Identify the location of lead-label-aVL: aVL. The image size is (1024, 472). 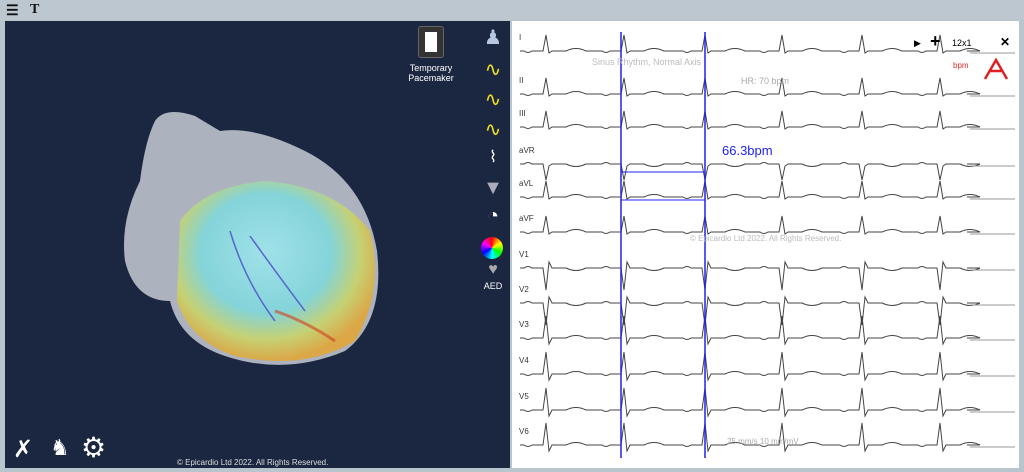
(526, 183).